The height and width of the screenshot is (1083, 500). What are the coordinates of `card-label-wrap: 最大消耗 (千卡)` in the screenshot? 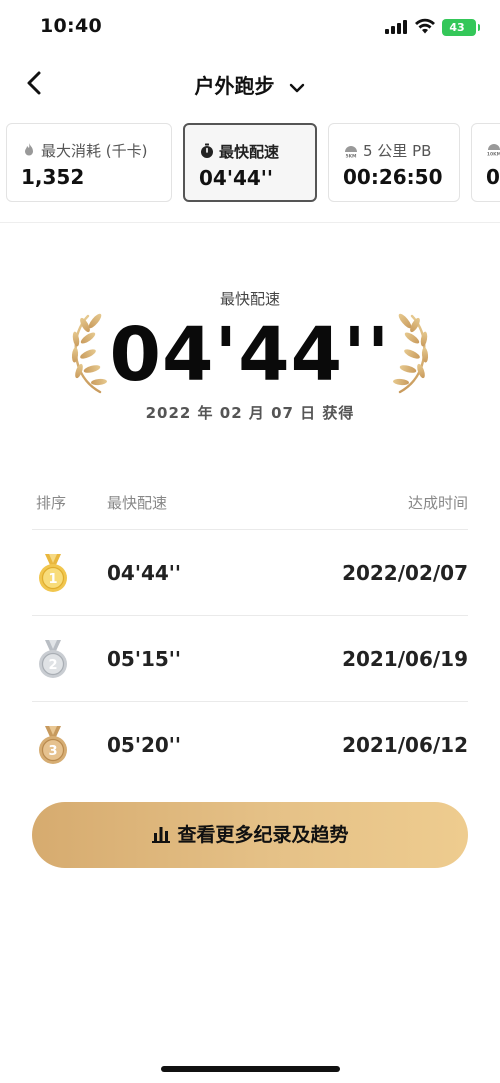 It's located at (84, 150).